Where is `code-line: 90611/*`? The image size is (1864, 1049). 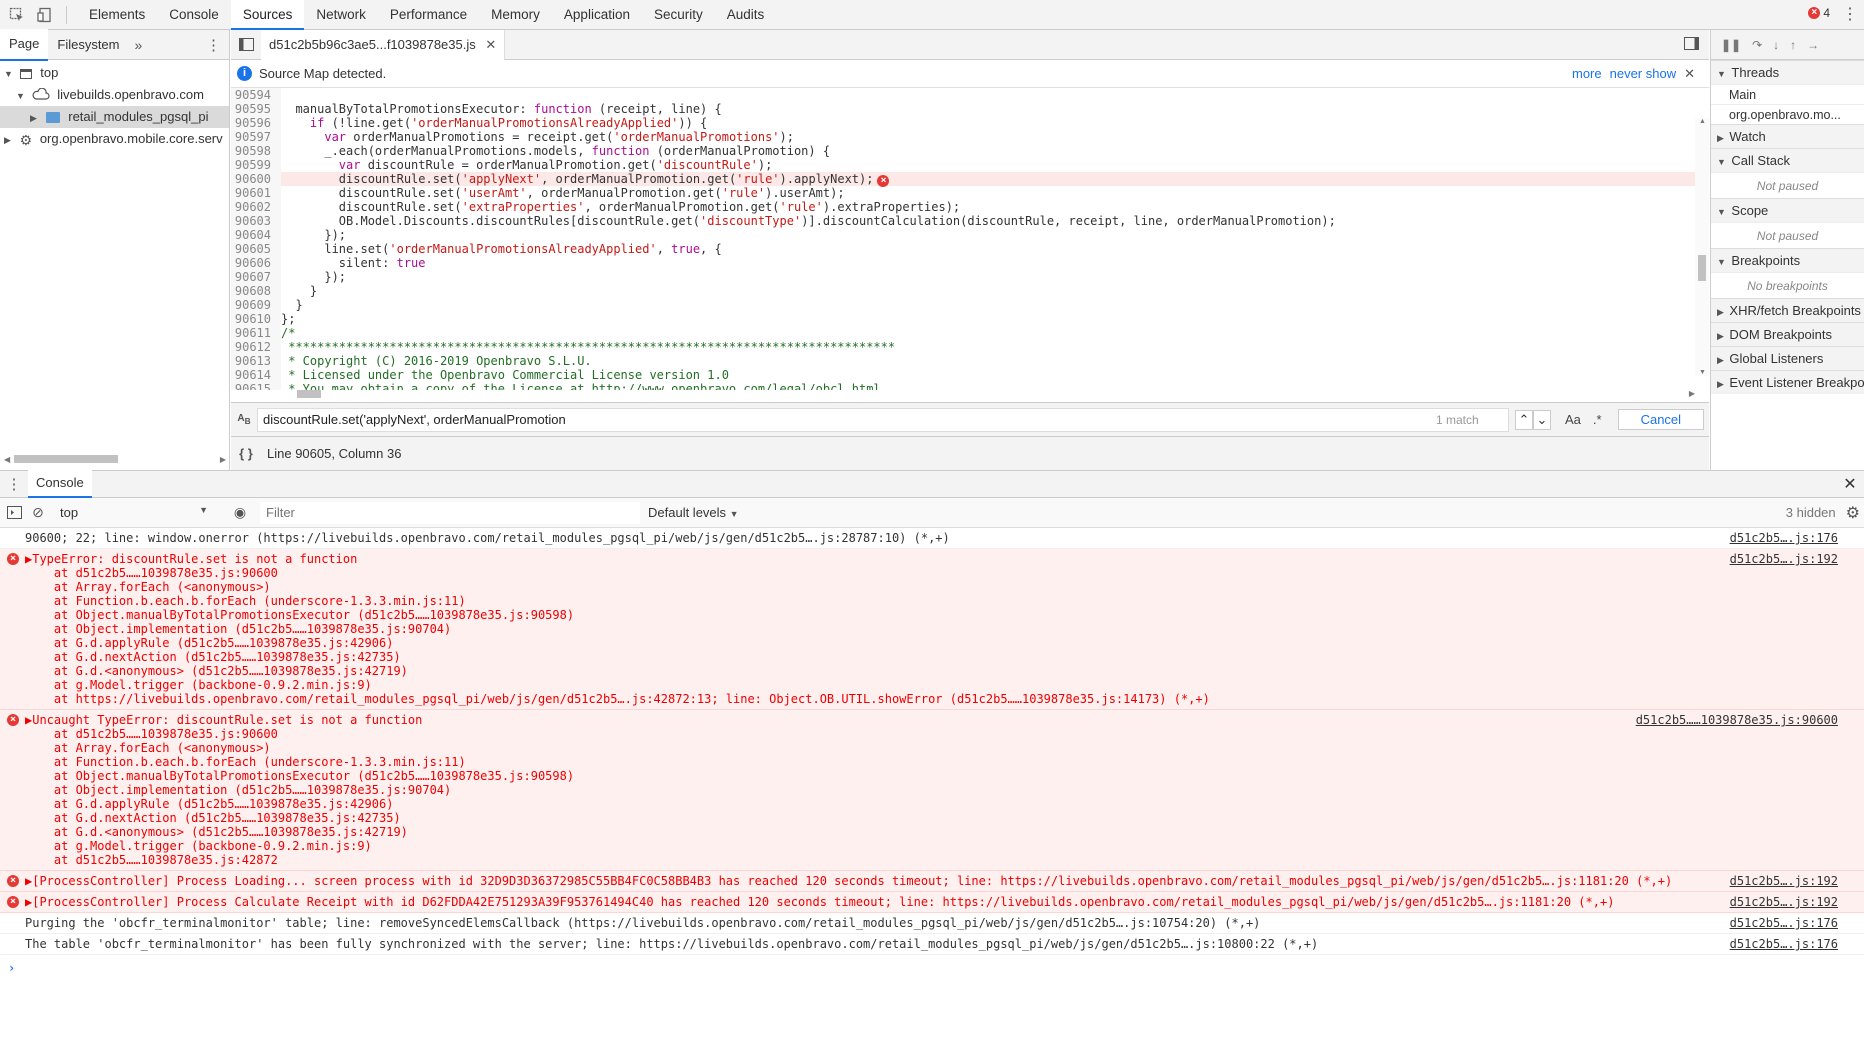 code-line: 90611/* is located at coordinates (970, 333).